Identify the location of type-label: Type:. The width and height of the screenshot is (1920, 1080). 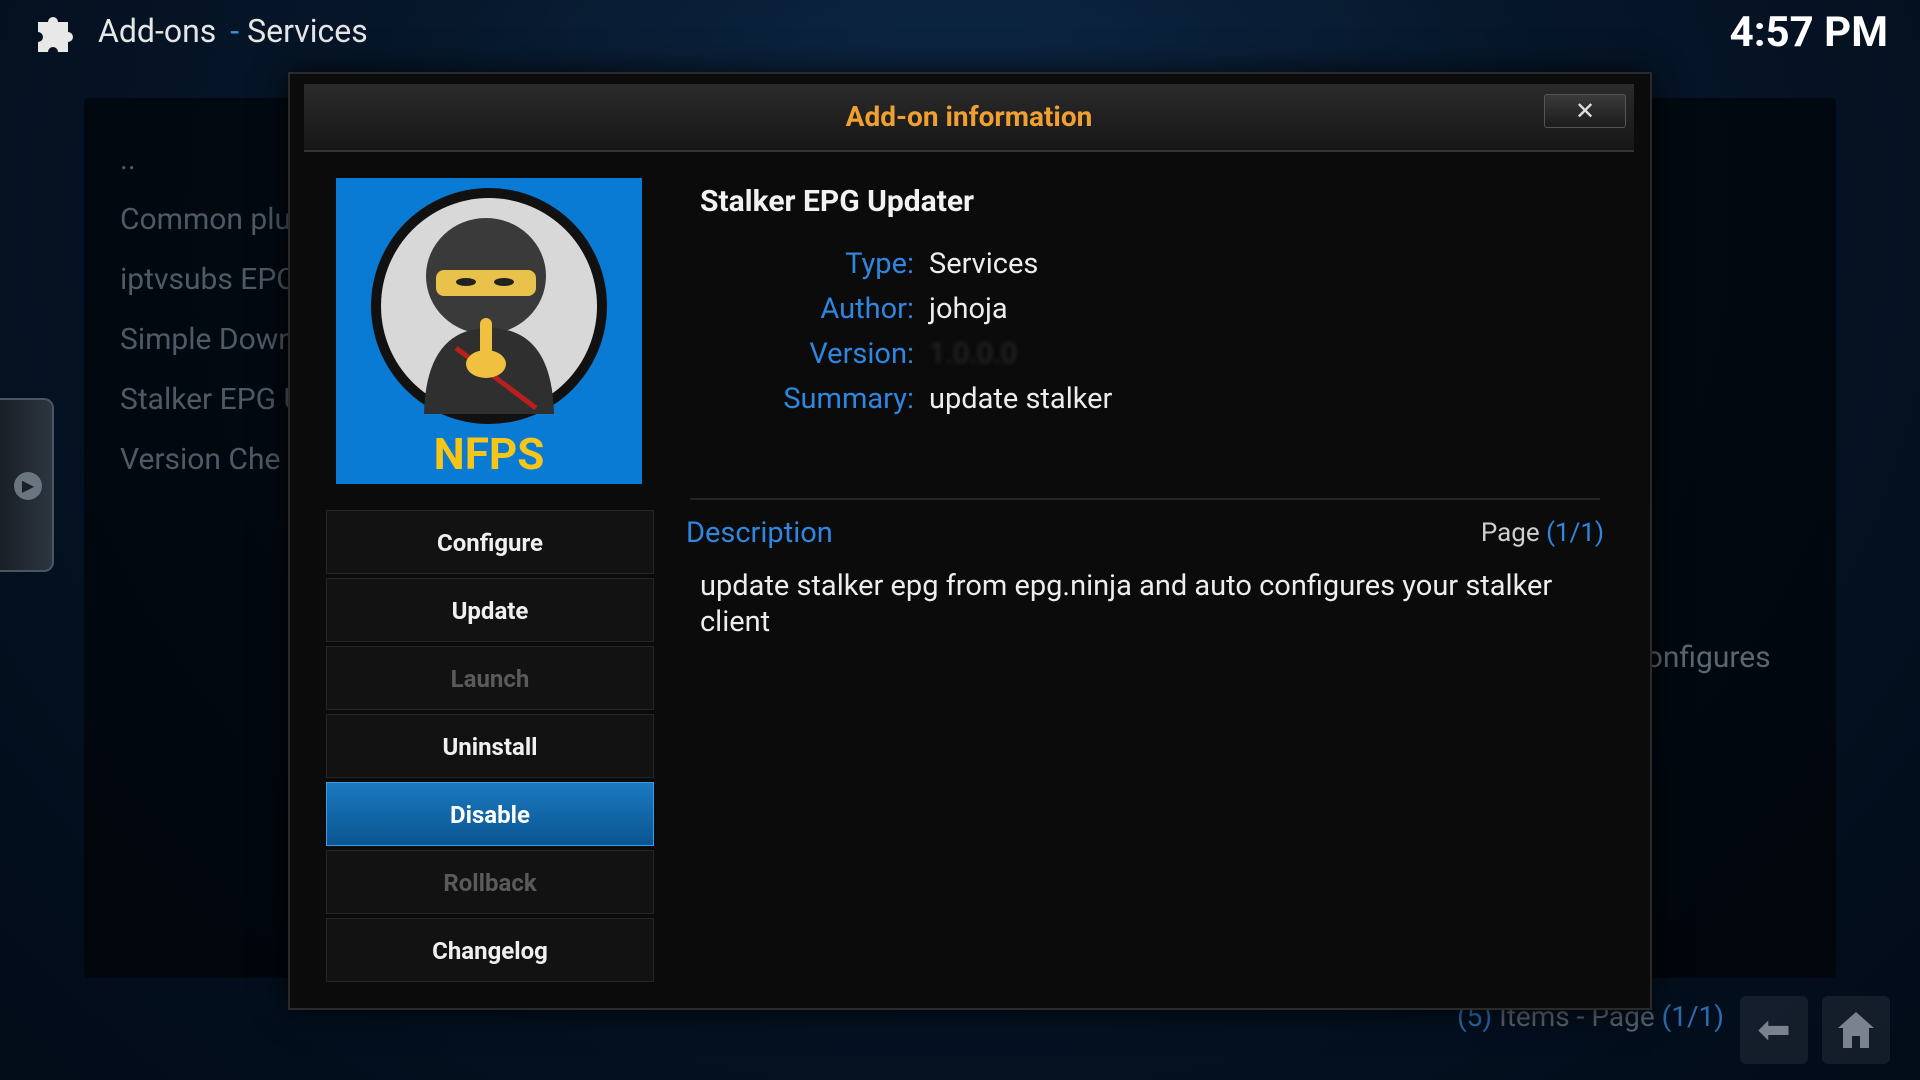
(879, 263).